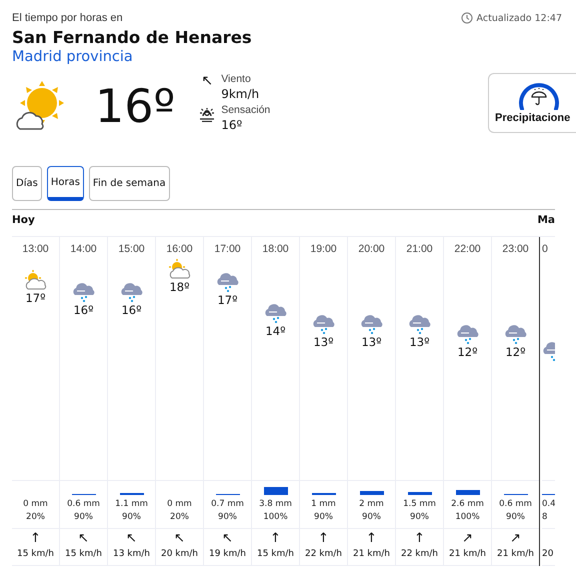 Image resolution: width=576 pixels, height=574 pixels. I want to click on region-link: Madrid provincia, so click(132, 59).